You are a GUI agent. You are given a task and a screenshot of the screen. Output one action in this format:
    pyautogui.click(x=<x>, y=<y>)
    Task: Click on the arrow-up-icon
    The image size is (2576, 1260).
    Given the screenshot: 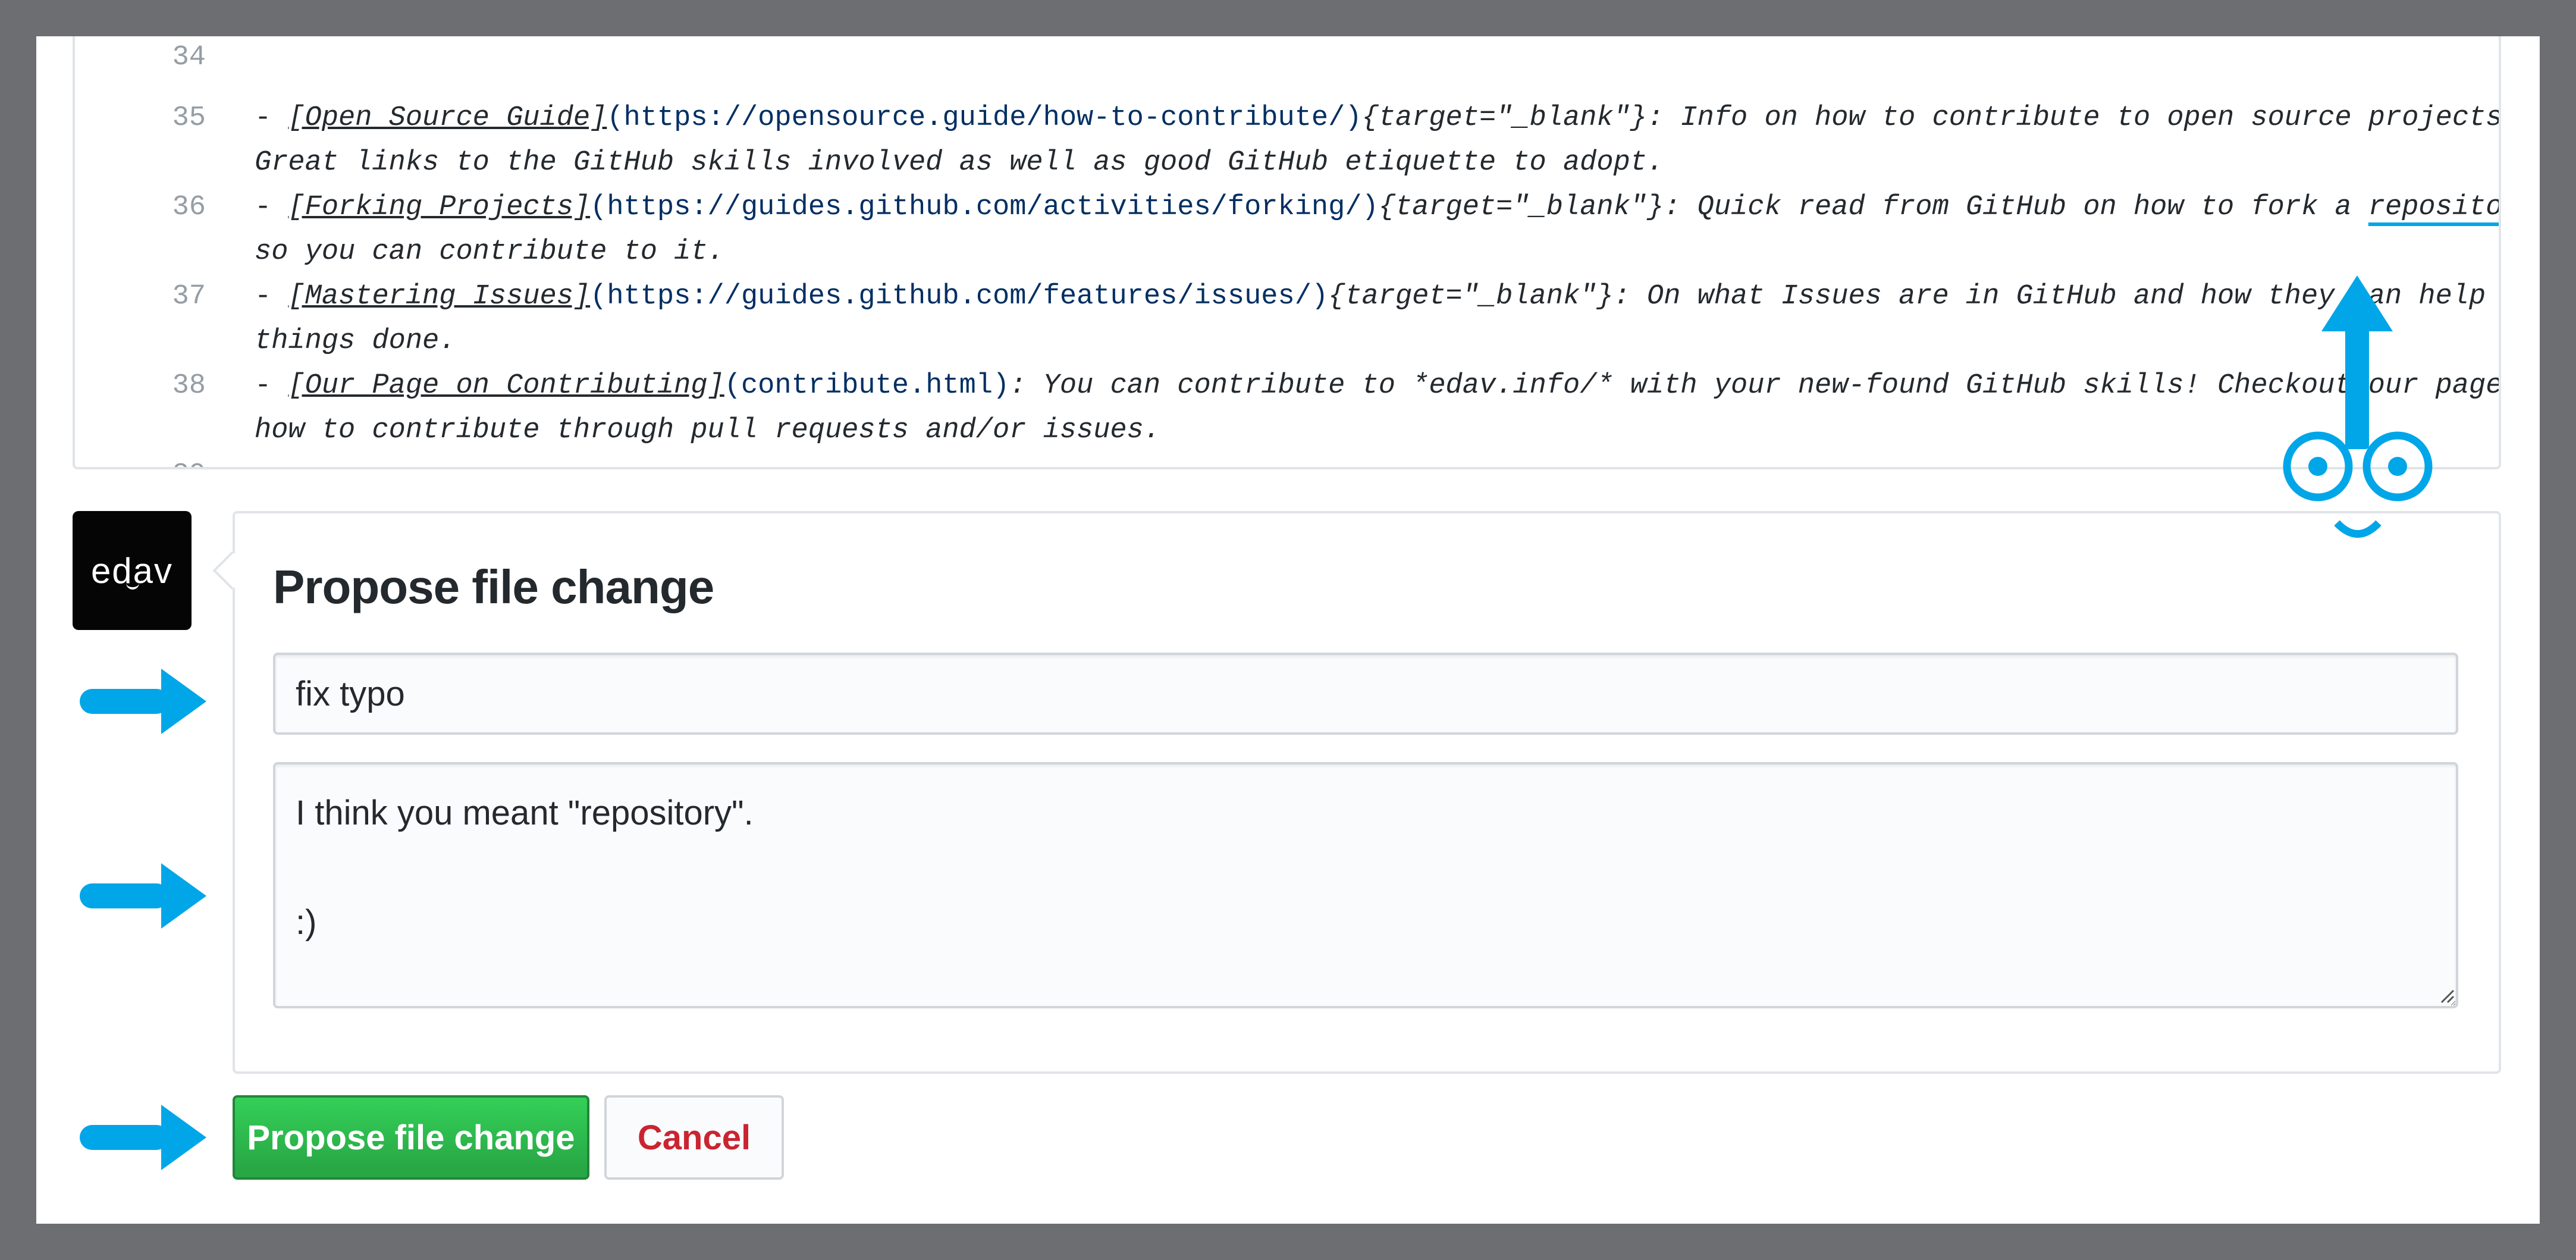 What is the action you would take?
    pyautogui.click(x=2357, y=362)
    